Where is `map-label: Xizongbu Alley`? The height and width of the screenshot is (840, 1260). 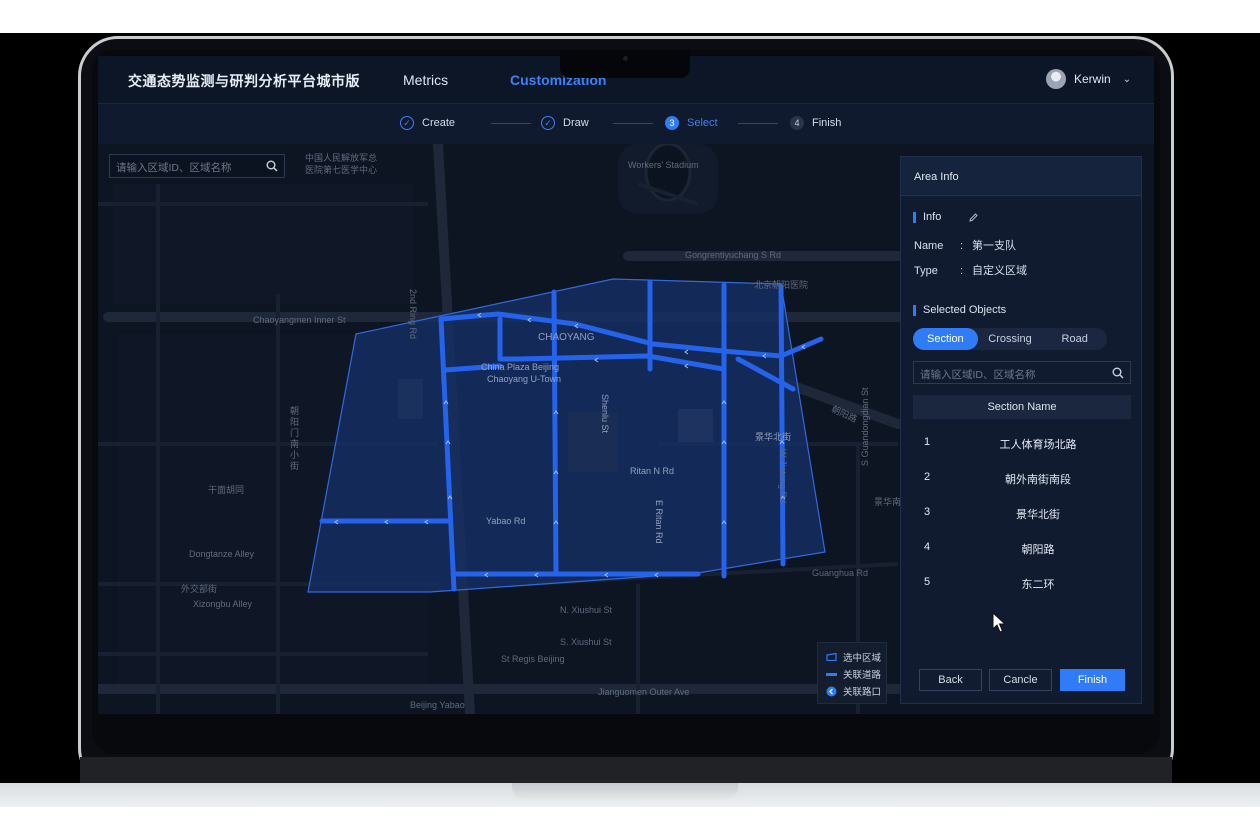 map-label: Xizongbu Alley is located at coordinates (223, 604).